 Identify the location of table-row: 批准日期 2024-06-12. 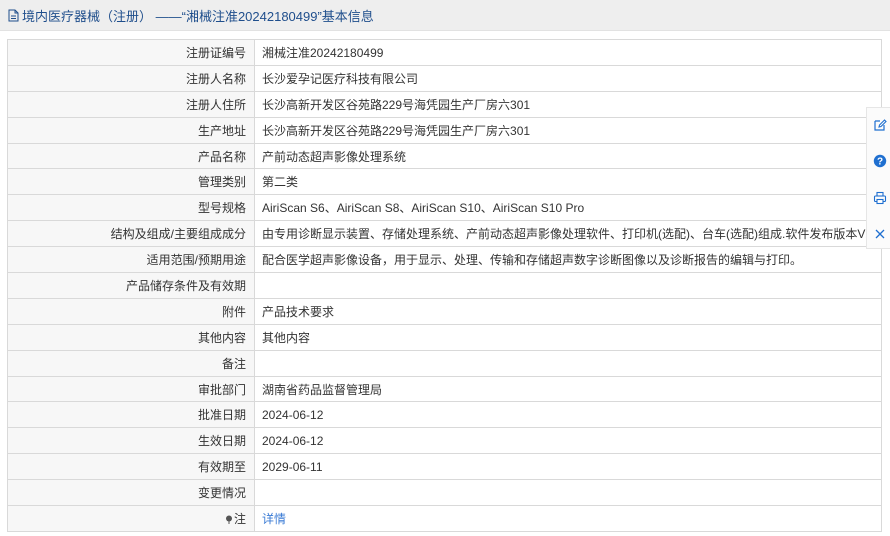
(444, 415).